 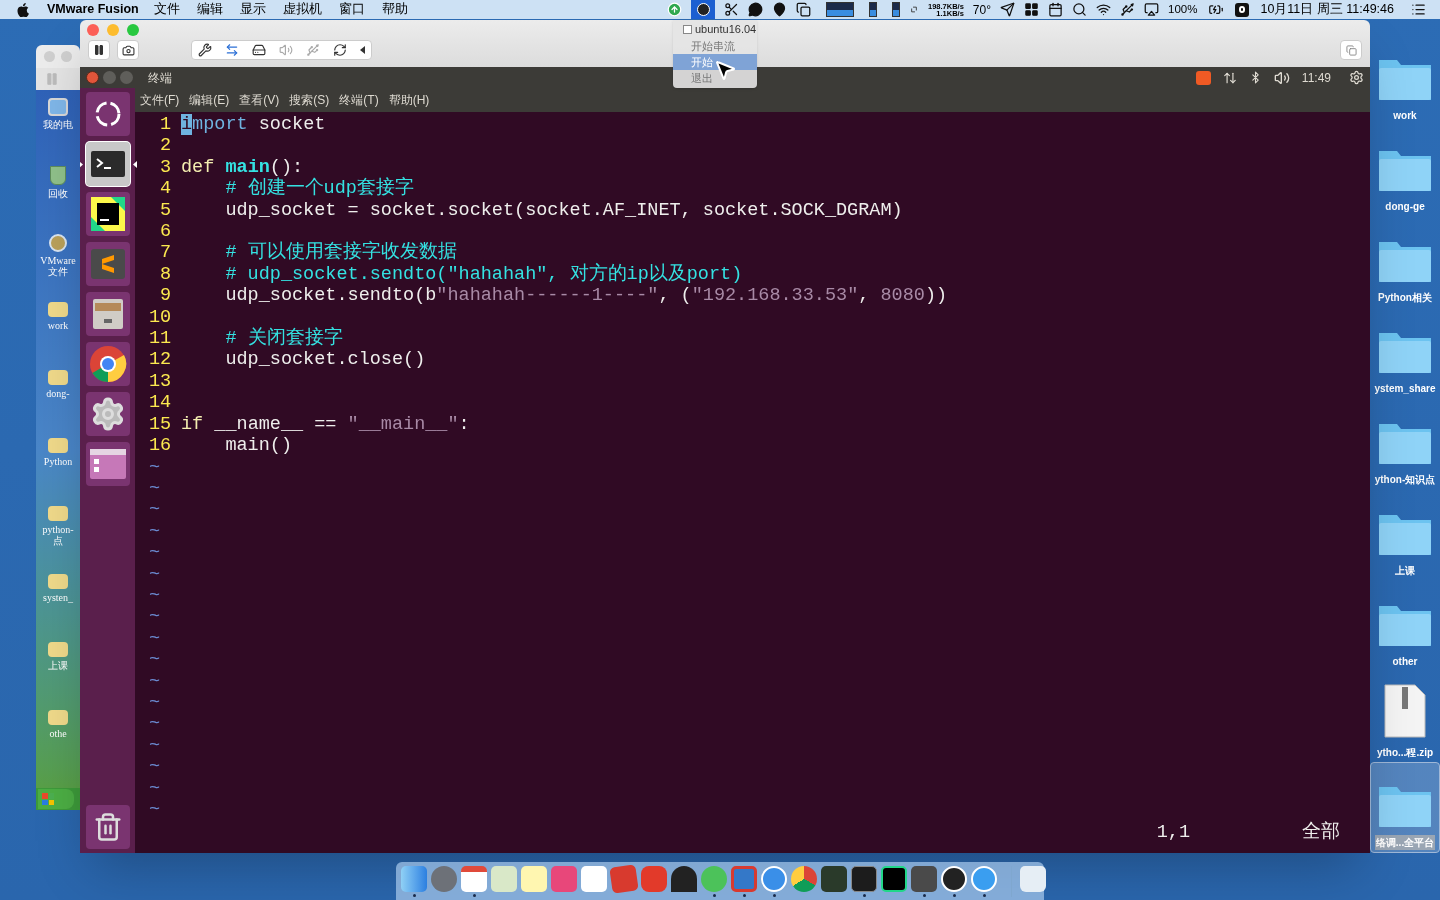 I want to click on network-icon, so click(x=1229, y=77).